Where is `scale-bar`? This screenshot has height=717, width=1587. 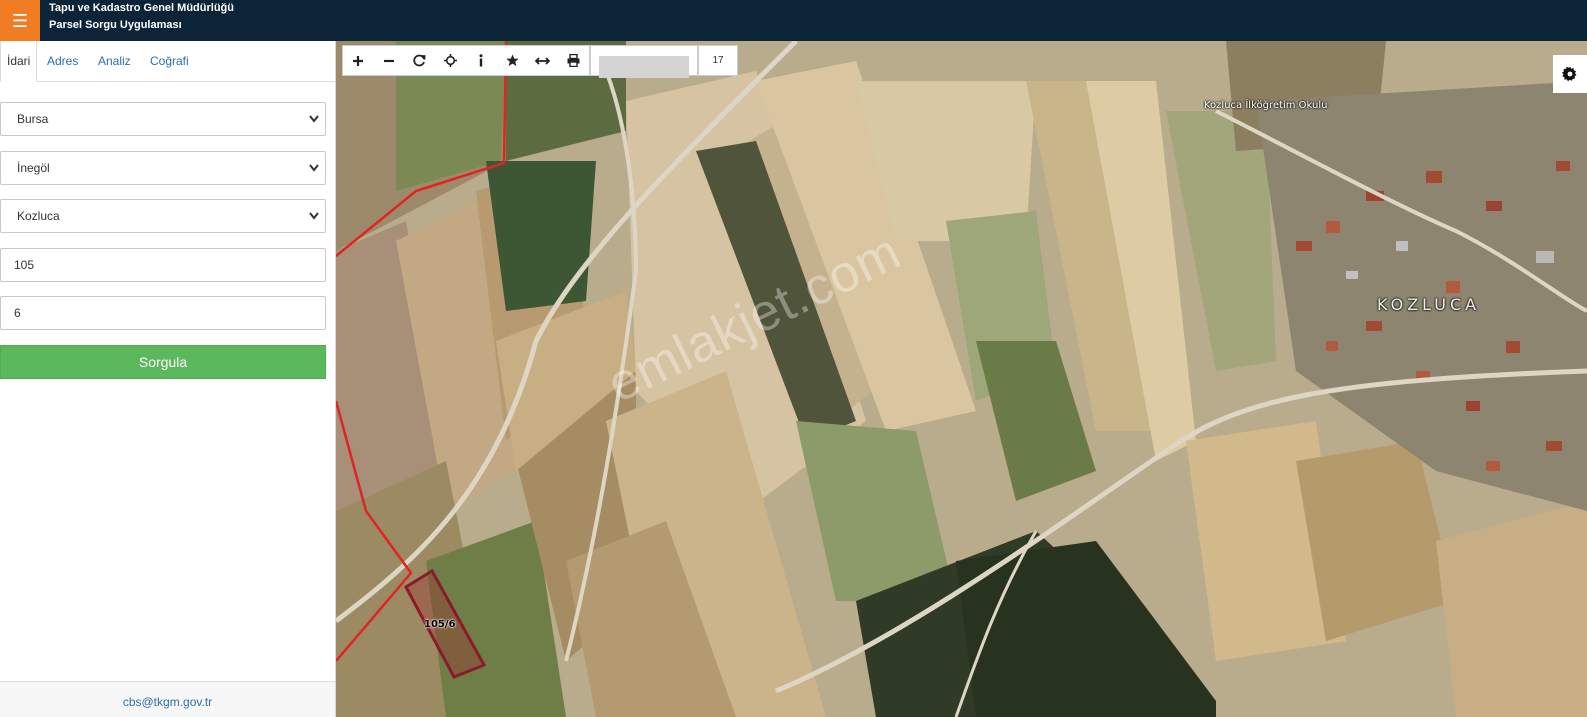 scale-bar is located at coordinates (644, 61).